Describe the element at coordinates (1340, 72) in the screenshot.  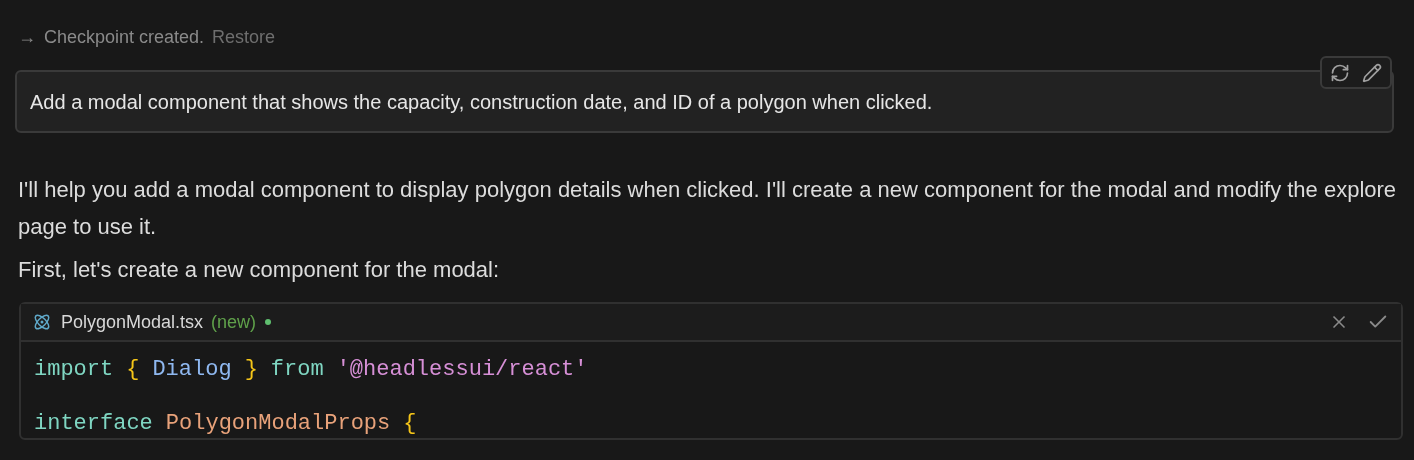
I see `regenerate-icon` at that location.